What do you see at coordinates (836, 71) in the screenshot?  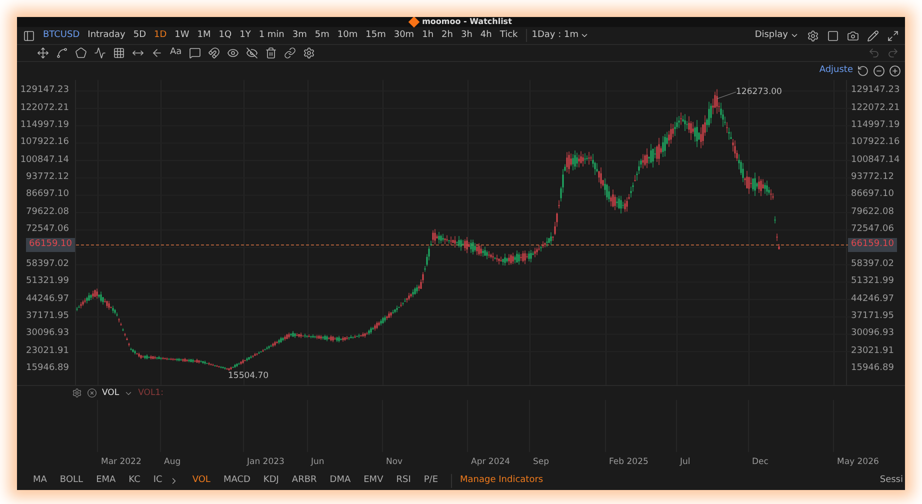 I see `adjusted-dropdown: Adjuste` at bounding box center [836, 71].